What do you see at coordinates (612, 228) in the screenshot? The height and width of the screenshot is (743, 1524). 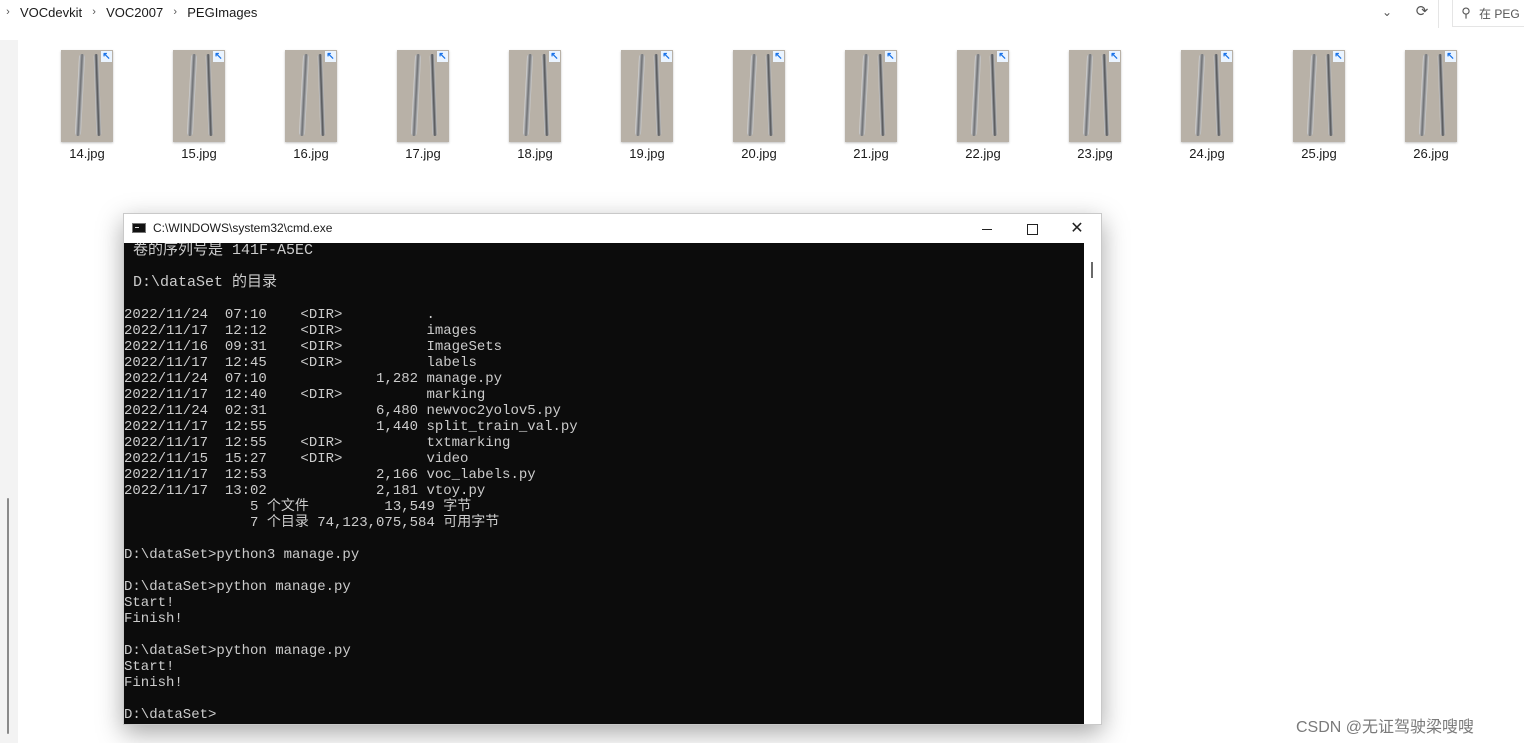 I see `title-bar: C:\WINDOWS\system32\cmd.exe ✕` at bounding box center [612, 228].